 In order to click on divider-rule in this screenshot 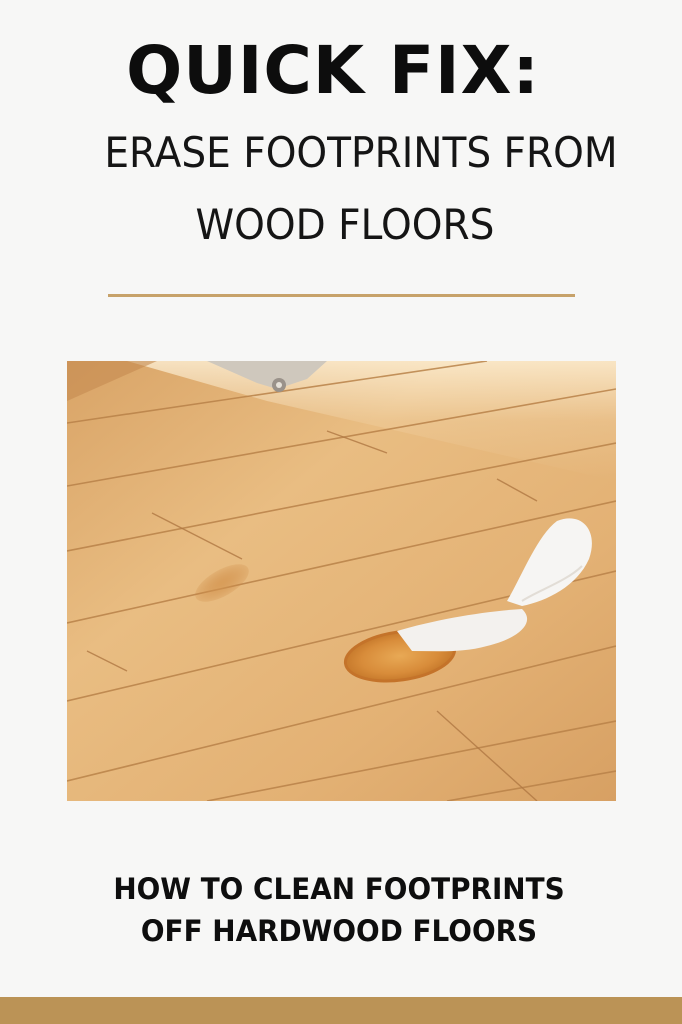, I will do `click(341, 295)`.